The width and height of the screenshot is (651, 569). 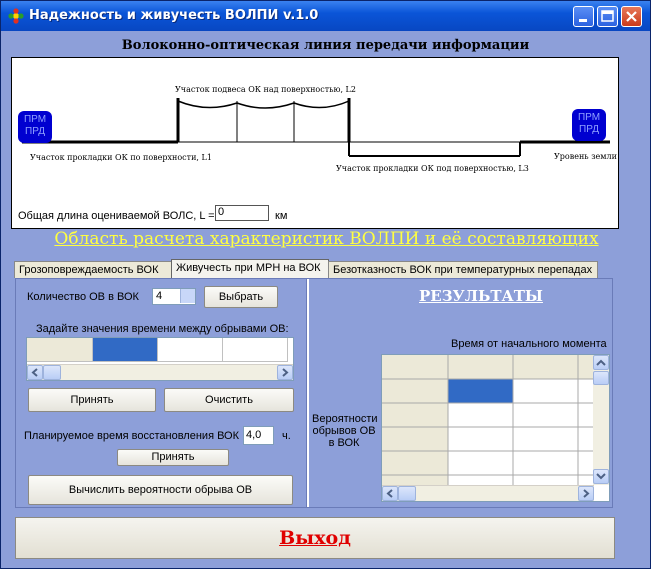 I want to click on select-button: Выбрать, so click(x=241, y=297).